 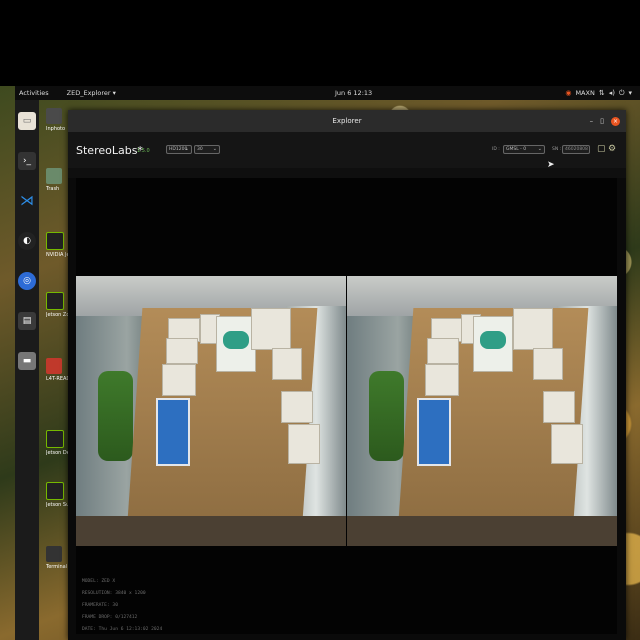 I want to click on id-label: ID :, so click(x=496, y=149).